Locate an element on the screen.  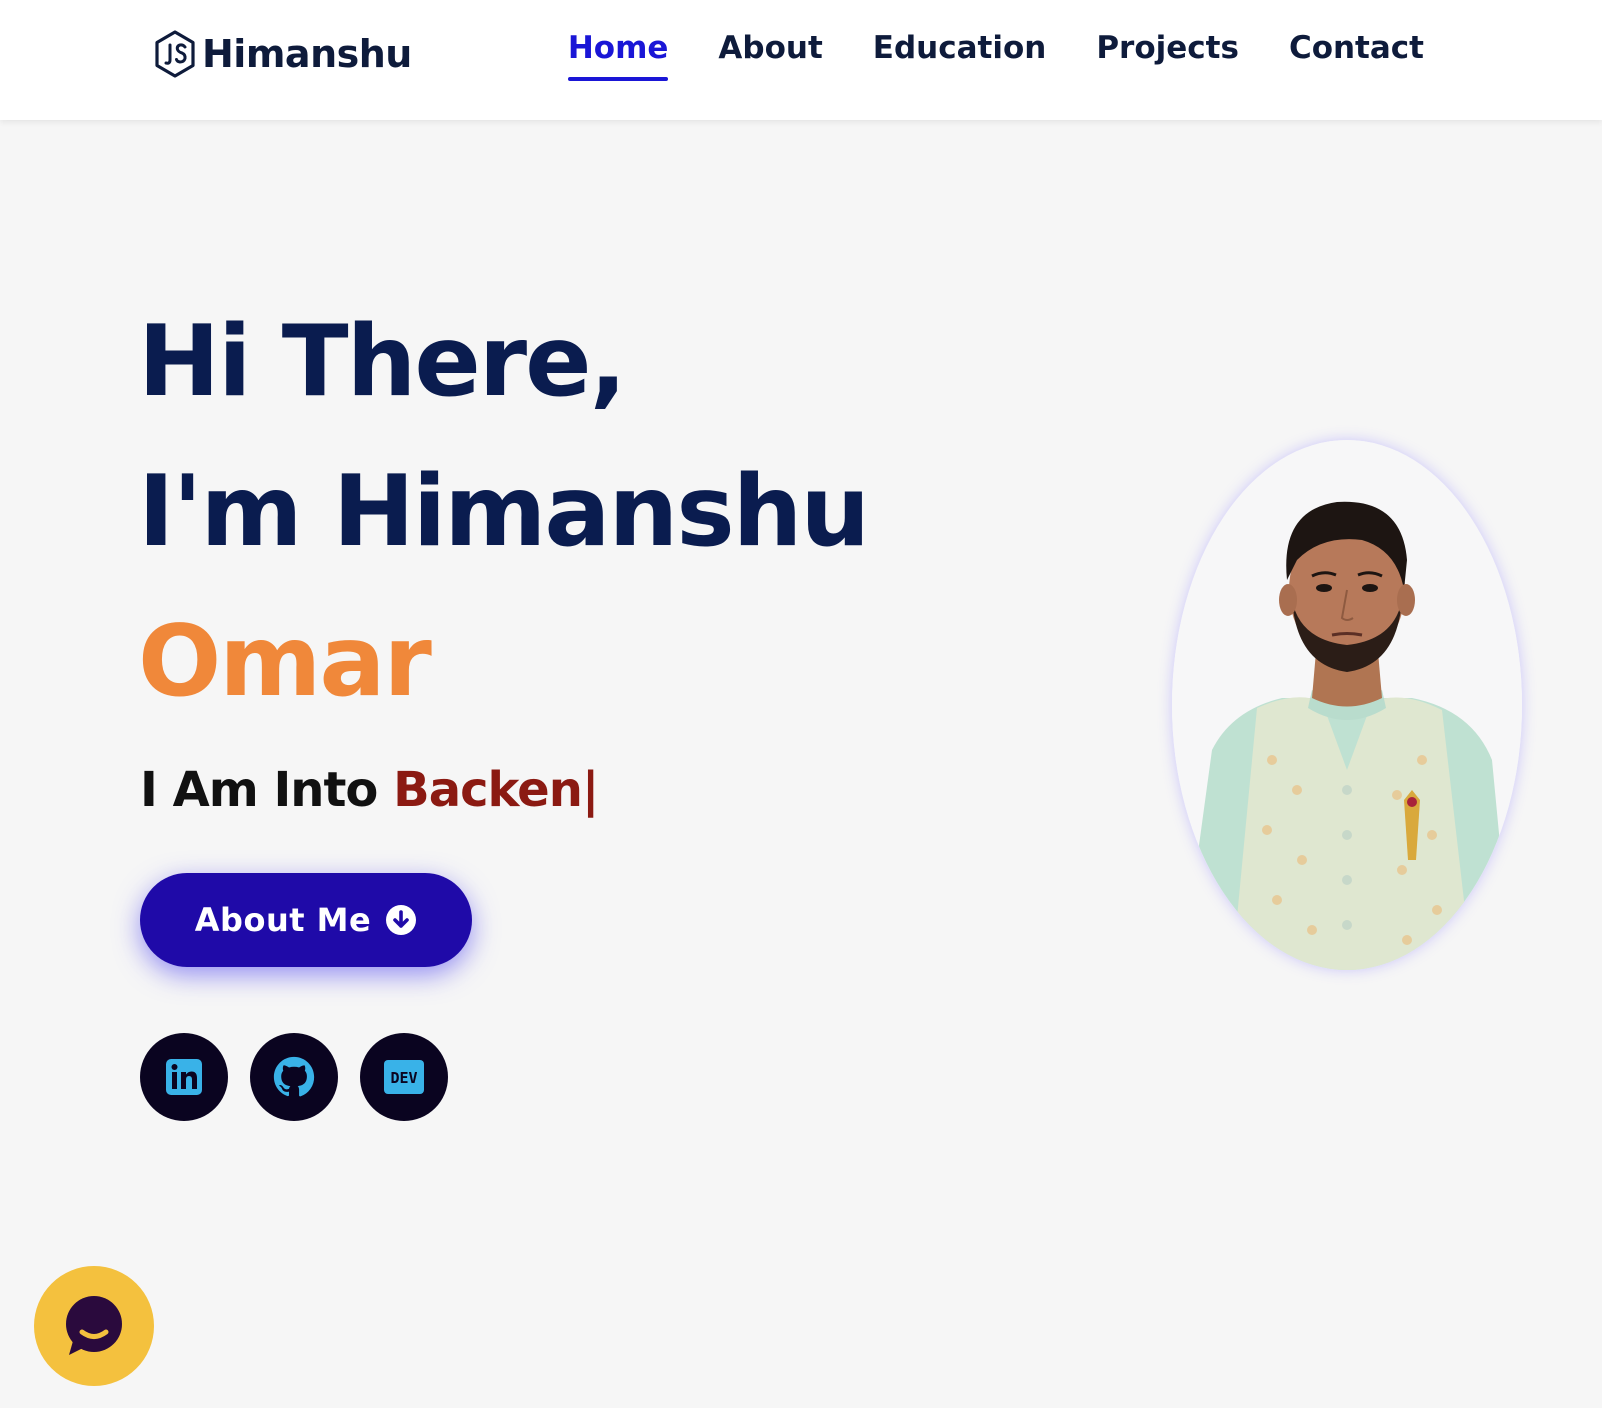
logo-link: Himanshu is located at coordinates (283, 54).